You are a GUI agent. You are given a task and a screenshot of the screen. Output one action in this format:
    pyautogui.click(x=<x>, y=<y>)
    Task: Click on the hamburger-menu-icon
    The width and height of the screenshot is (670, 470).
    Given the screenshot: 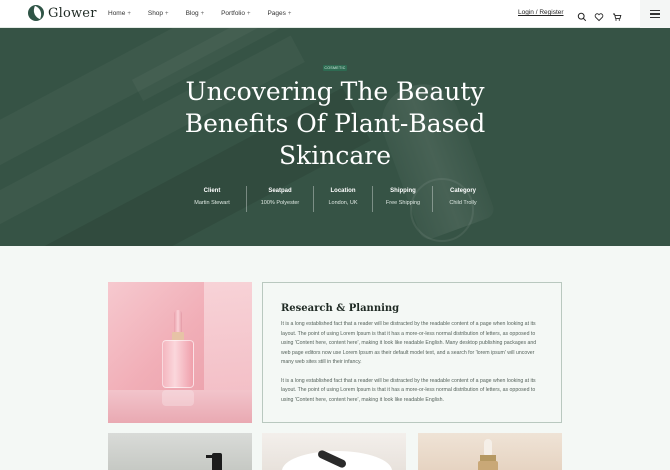 What is the action you would take?
    pyautogui.click(x=655, y=14)
    